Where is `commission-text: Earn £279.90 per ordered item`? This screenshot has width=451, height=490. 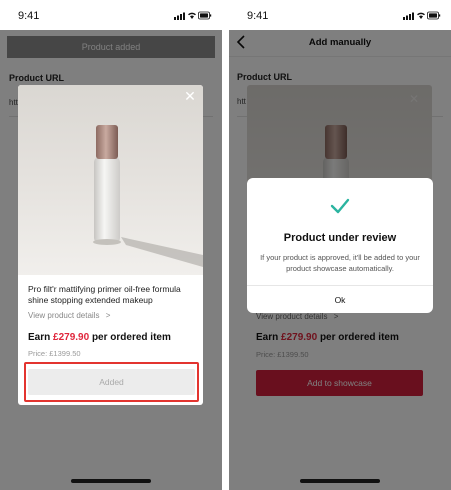 commission-text: Earn £279.90 per ordered item is located at coordinates (99, 337).